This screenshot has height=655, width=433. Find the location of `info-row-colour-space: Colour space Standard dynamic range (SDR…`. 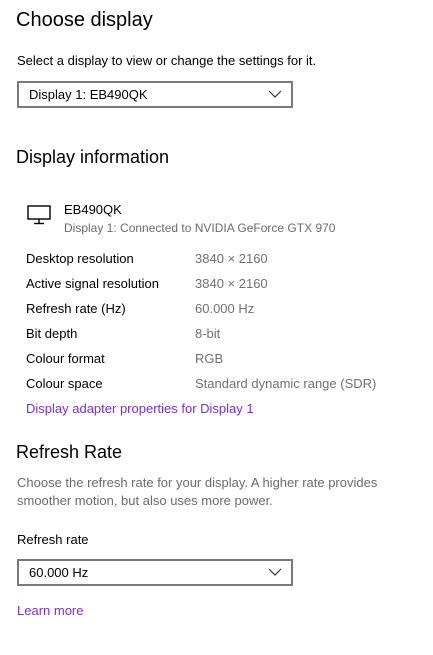

info-row-colour-space: Colour space Standard dynamic range (SDR… is located at coordinates (226, 387).